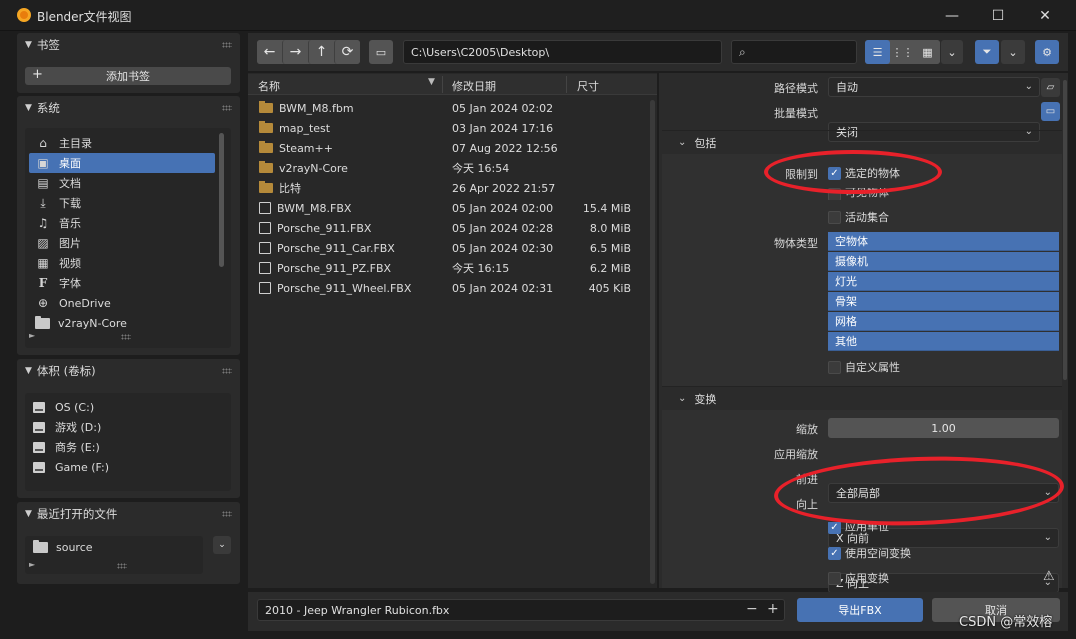 The height and width of the screenshot is (639, 1076). I want to click on sidebar-item-label: 桌面, so click(70, 163).